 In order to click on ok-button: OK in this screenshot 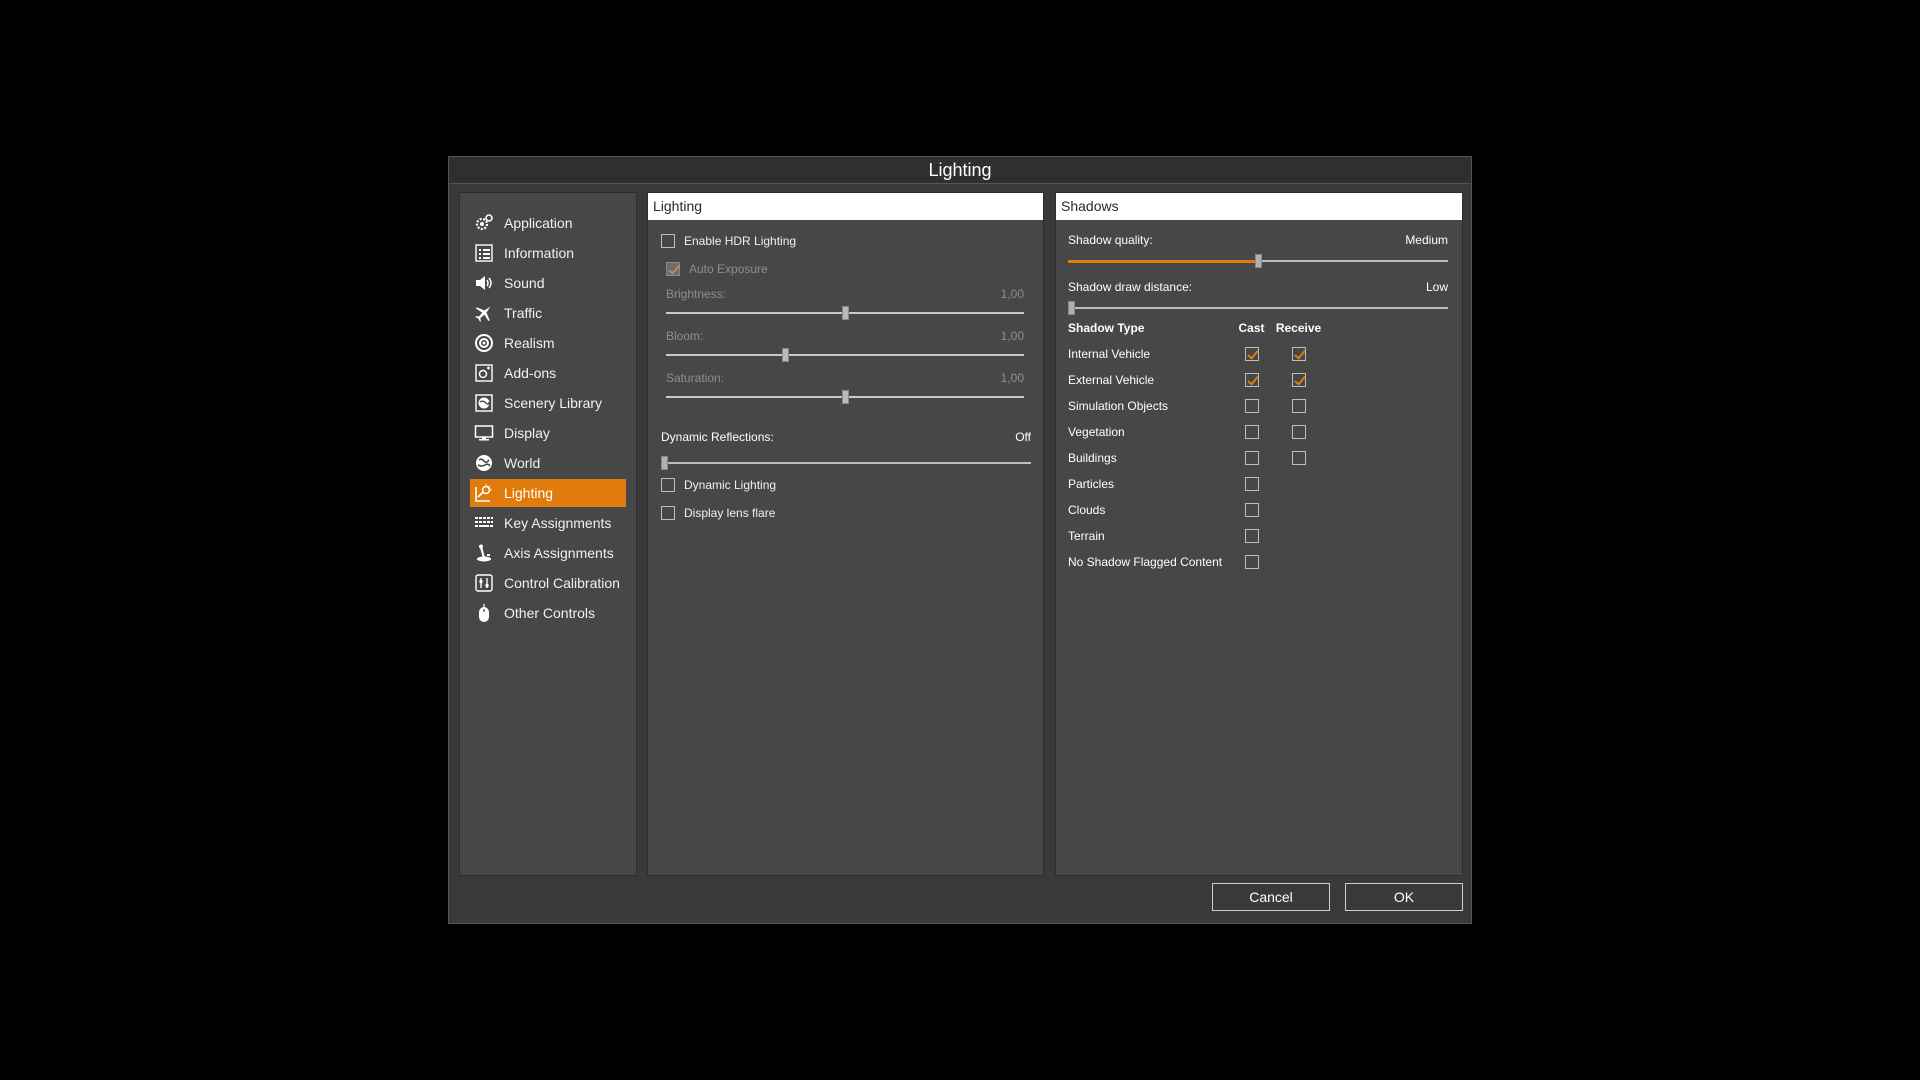, I will do `click(1404, 897)`.